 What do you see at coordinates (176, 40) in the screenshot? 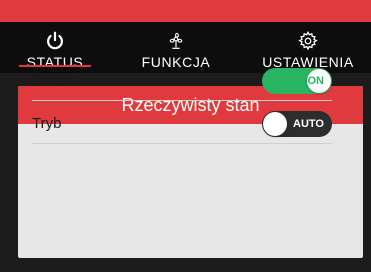
I see `fan-icon` at bounding box center [176, 40].